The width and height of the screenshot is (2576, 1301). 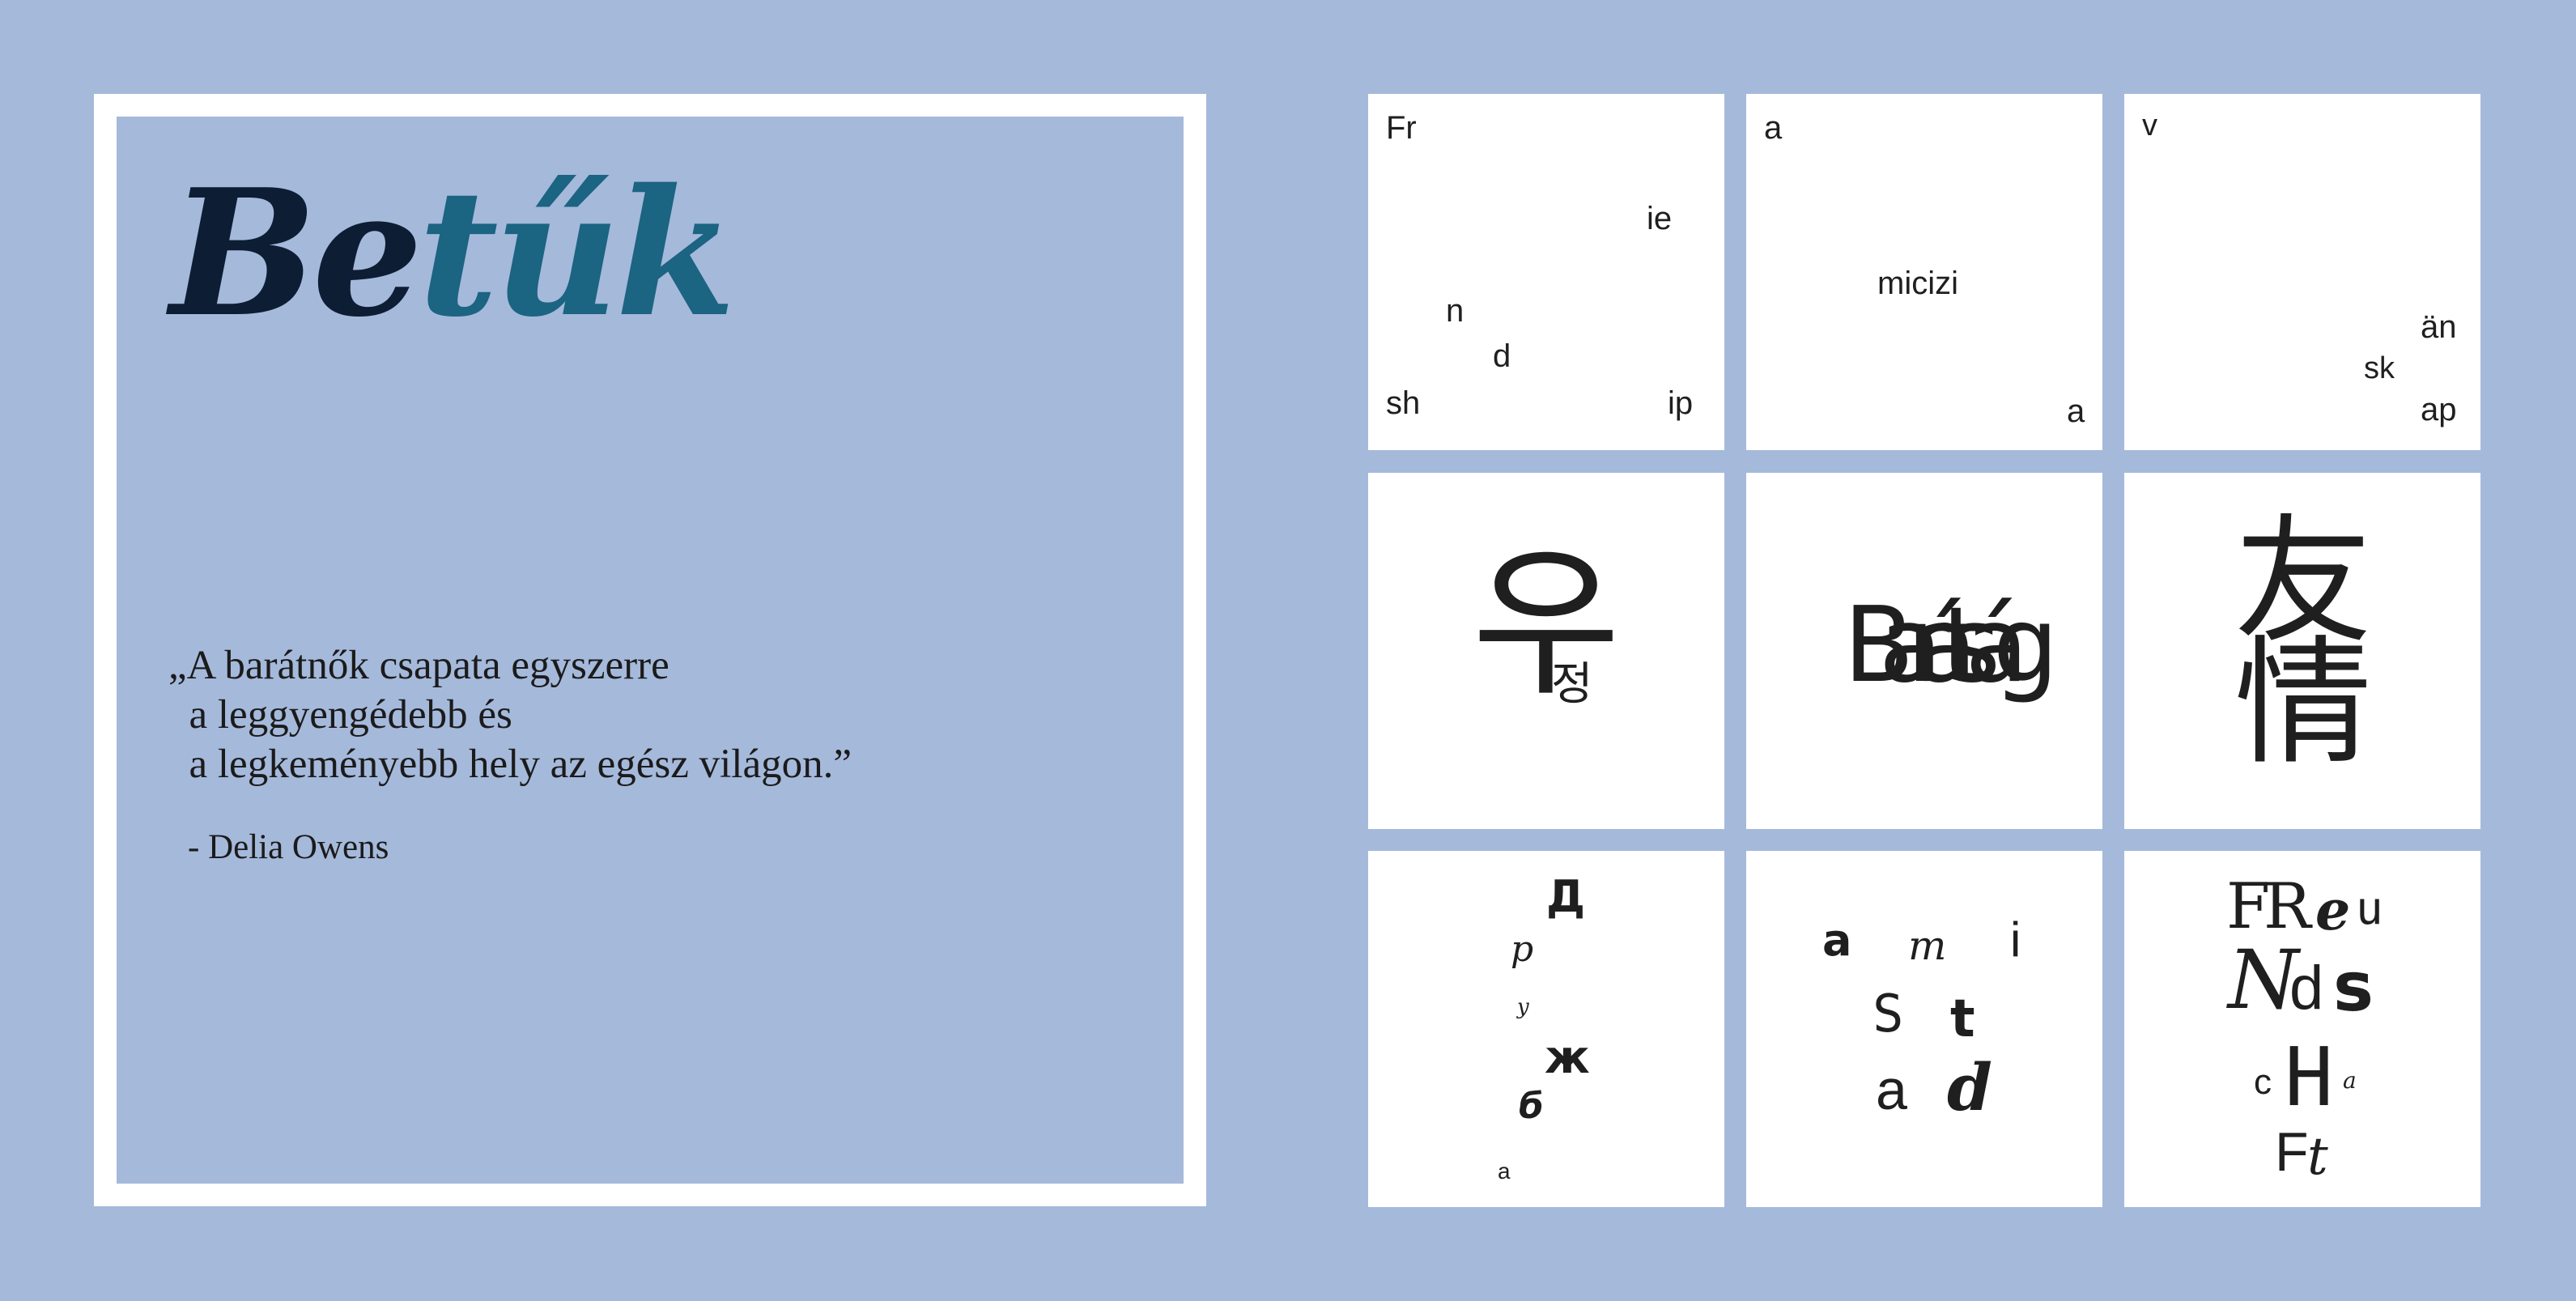 I want to click on tile-letter: än, so click(x=2439, y=327).